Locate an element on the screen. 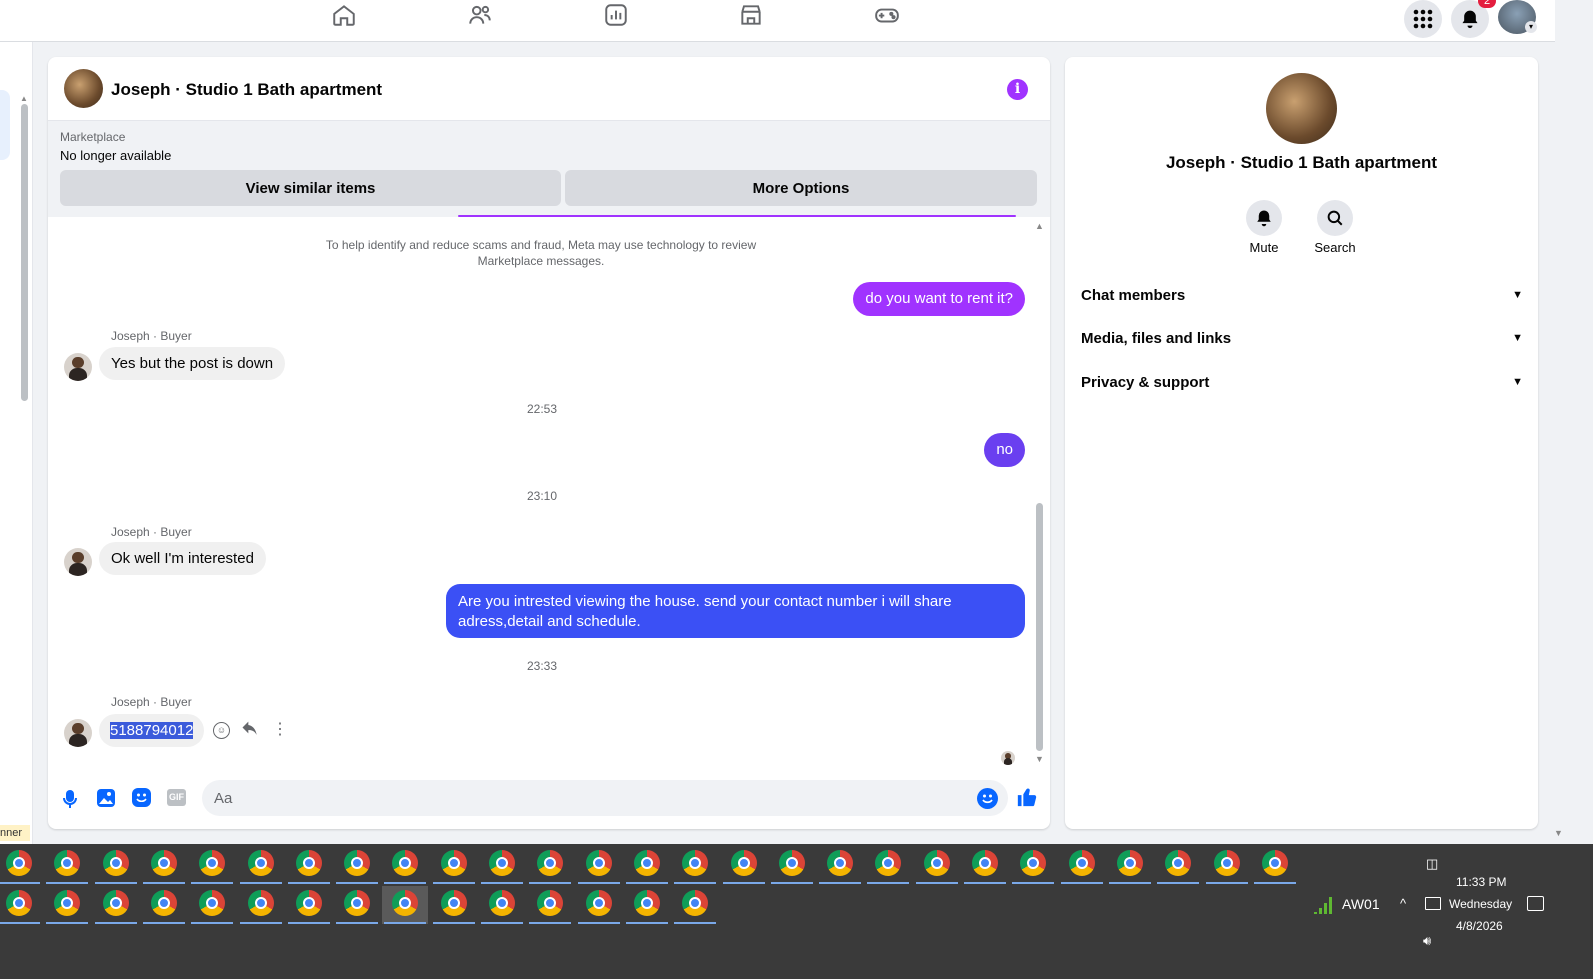 The image size is (1593, 979). search-label: Search is located at coordinates (1335, 247).